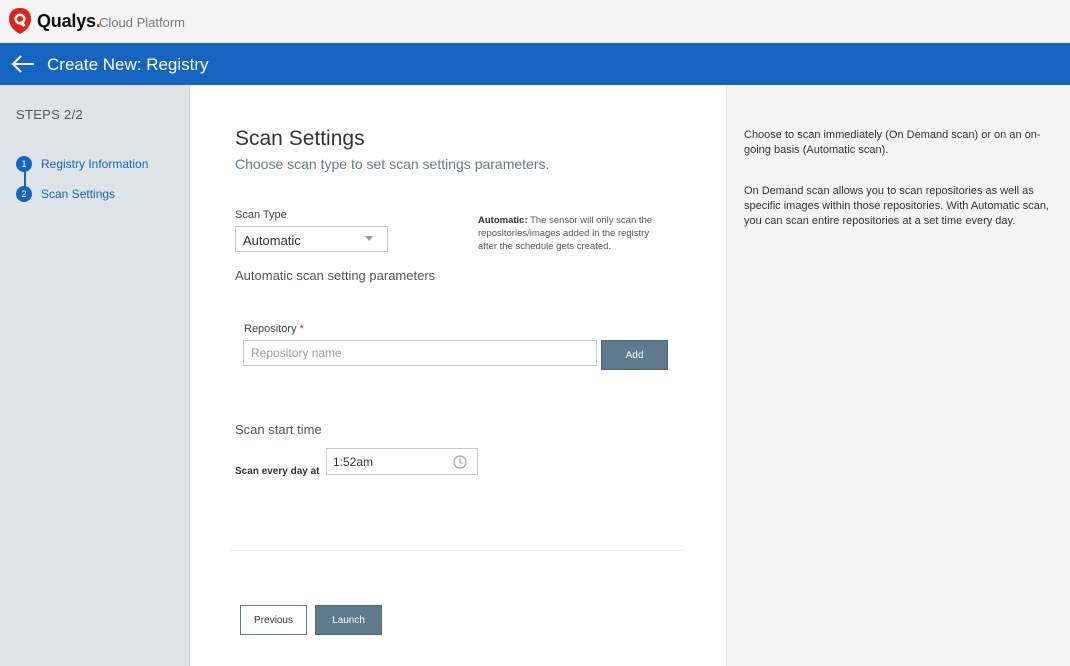 This screenshot has width=1070, height=666. What do you see at coordinates (420, 353) in the screenshot?
I see `repository-input` at bounding box center [420, 353].